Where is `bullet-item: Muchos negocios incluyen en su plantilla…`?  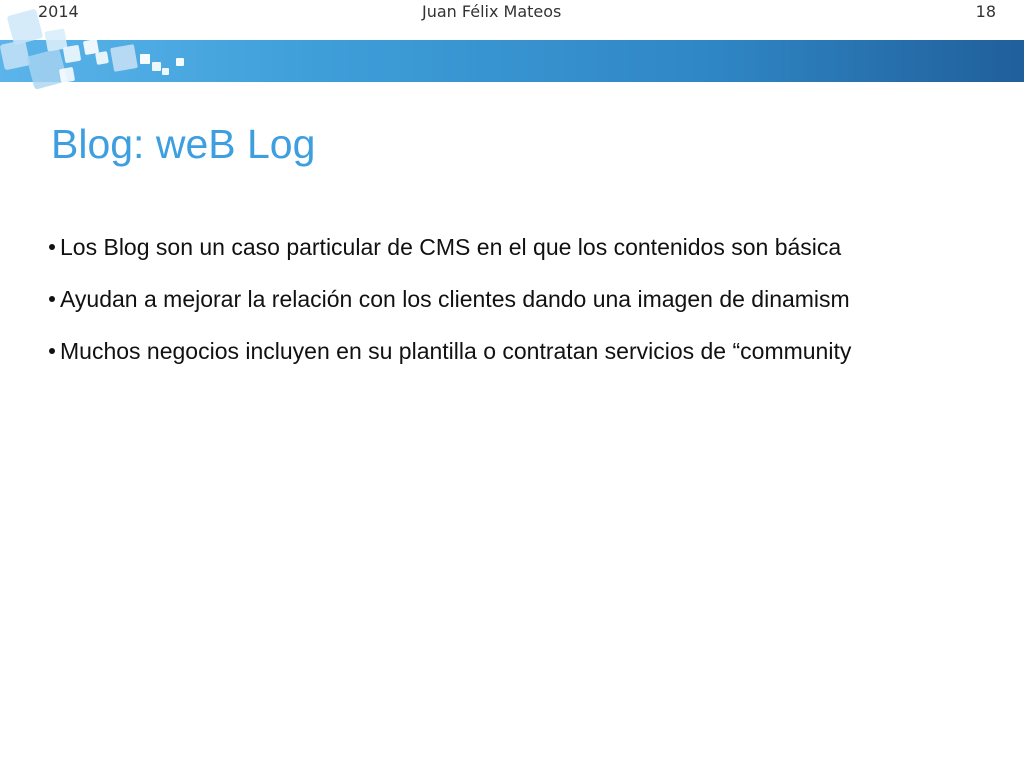 bullet-item: Muchos negocios incluyen en su plantilla… is located at coordinates (512, 360).